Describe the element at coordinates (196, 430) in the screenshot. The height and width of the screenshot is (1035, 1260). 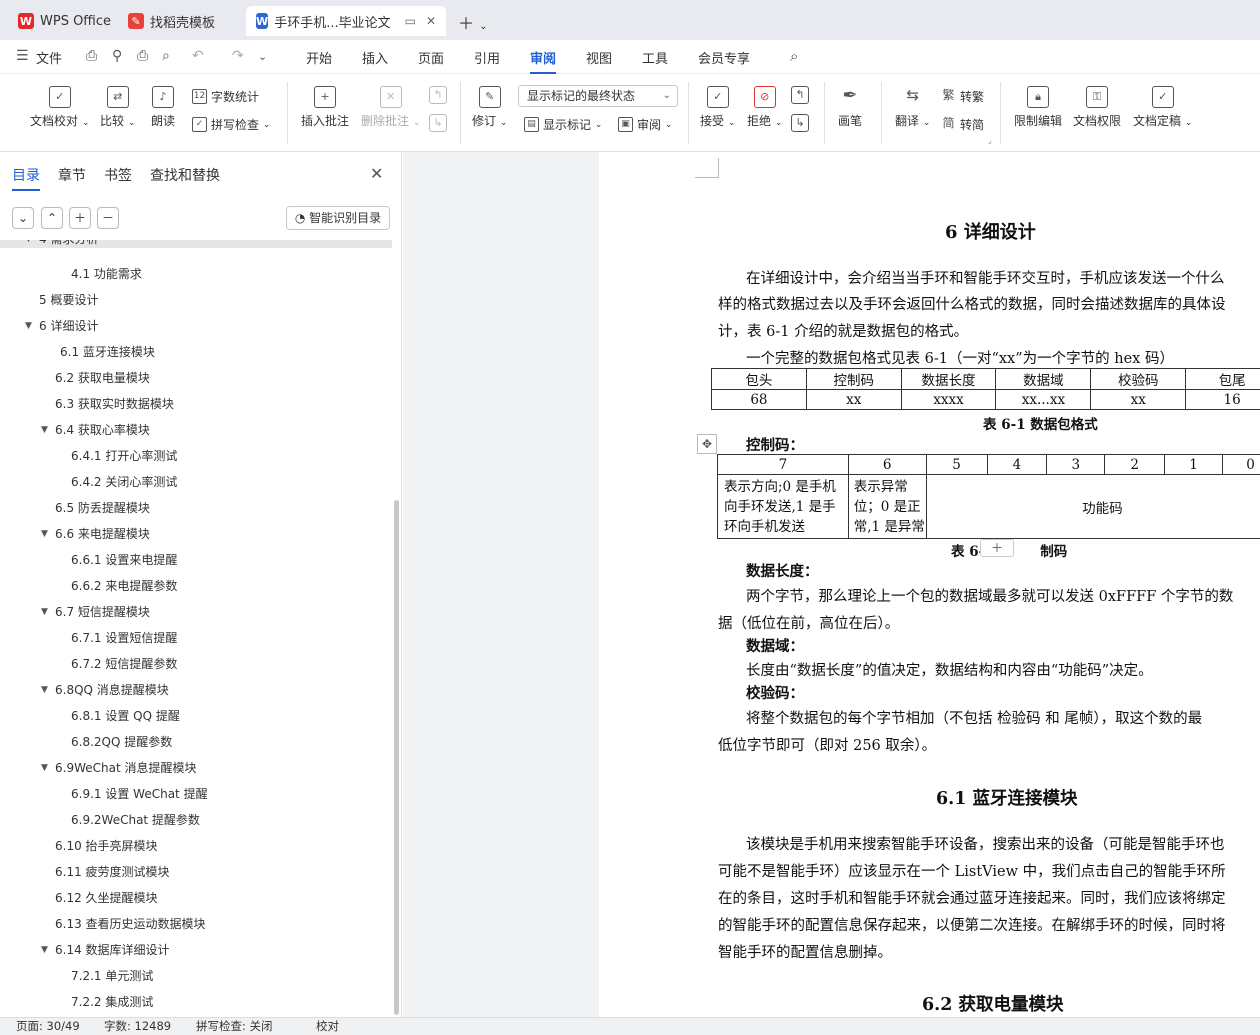
I see `toc-item: ▼ 6.4 获取心率模块` at that location.